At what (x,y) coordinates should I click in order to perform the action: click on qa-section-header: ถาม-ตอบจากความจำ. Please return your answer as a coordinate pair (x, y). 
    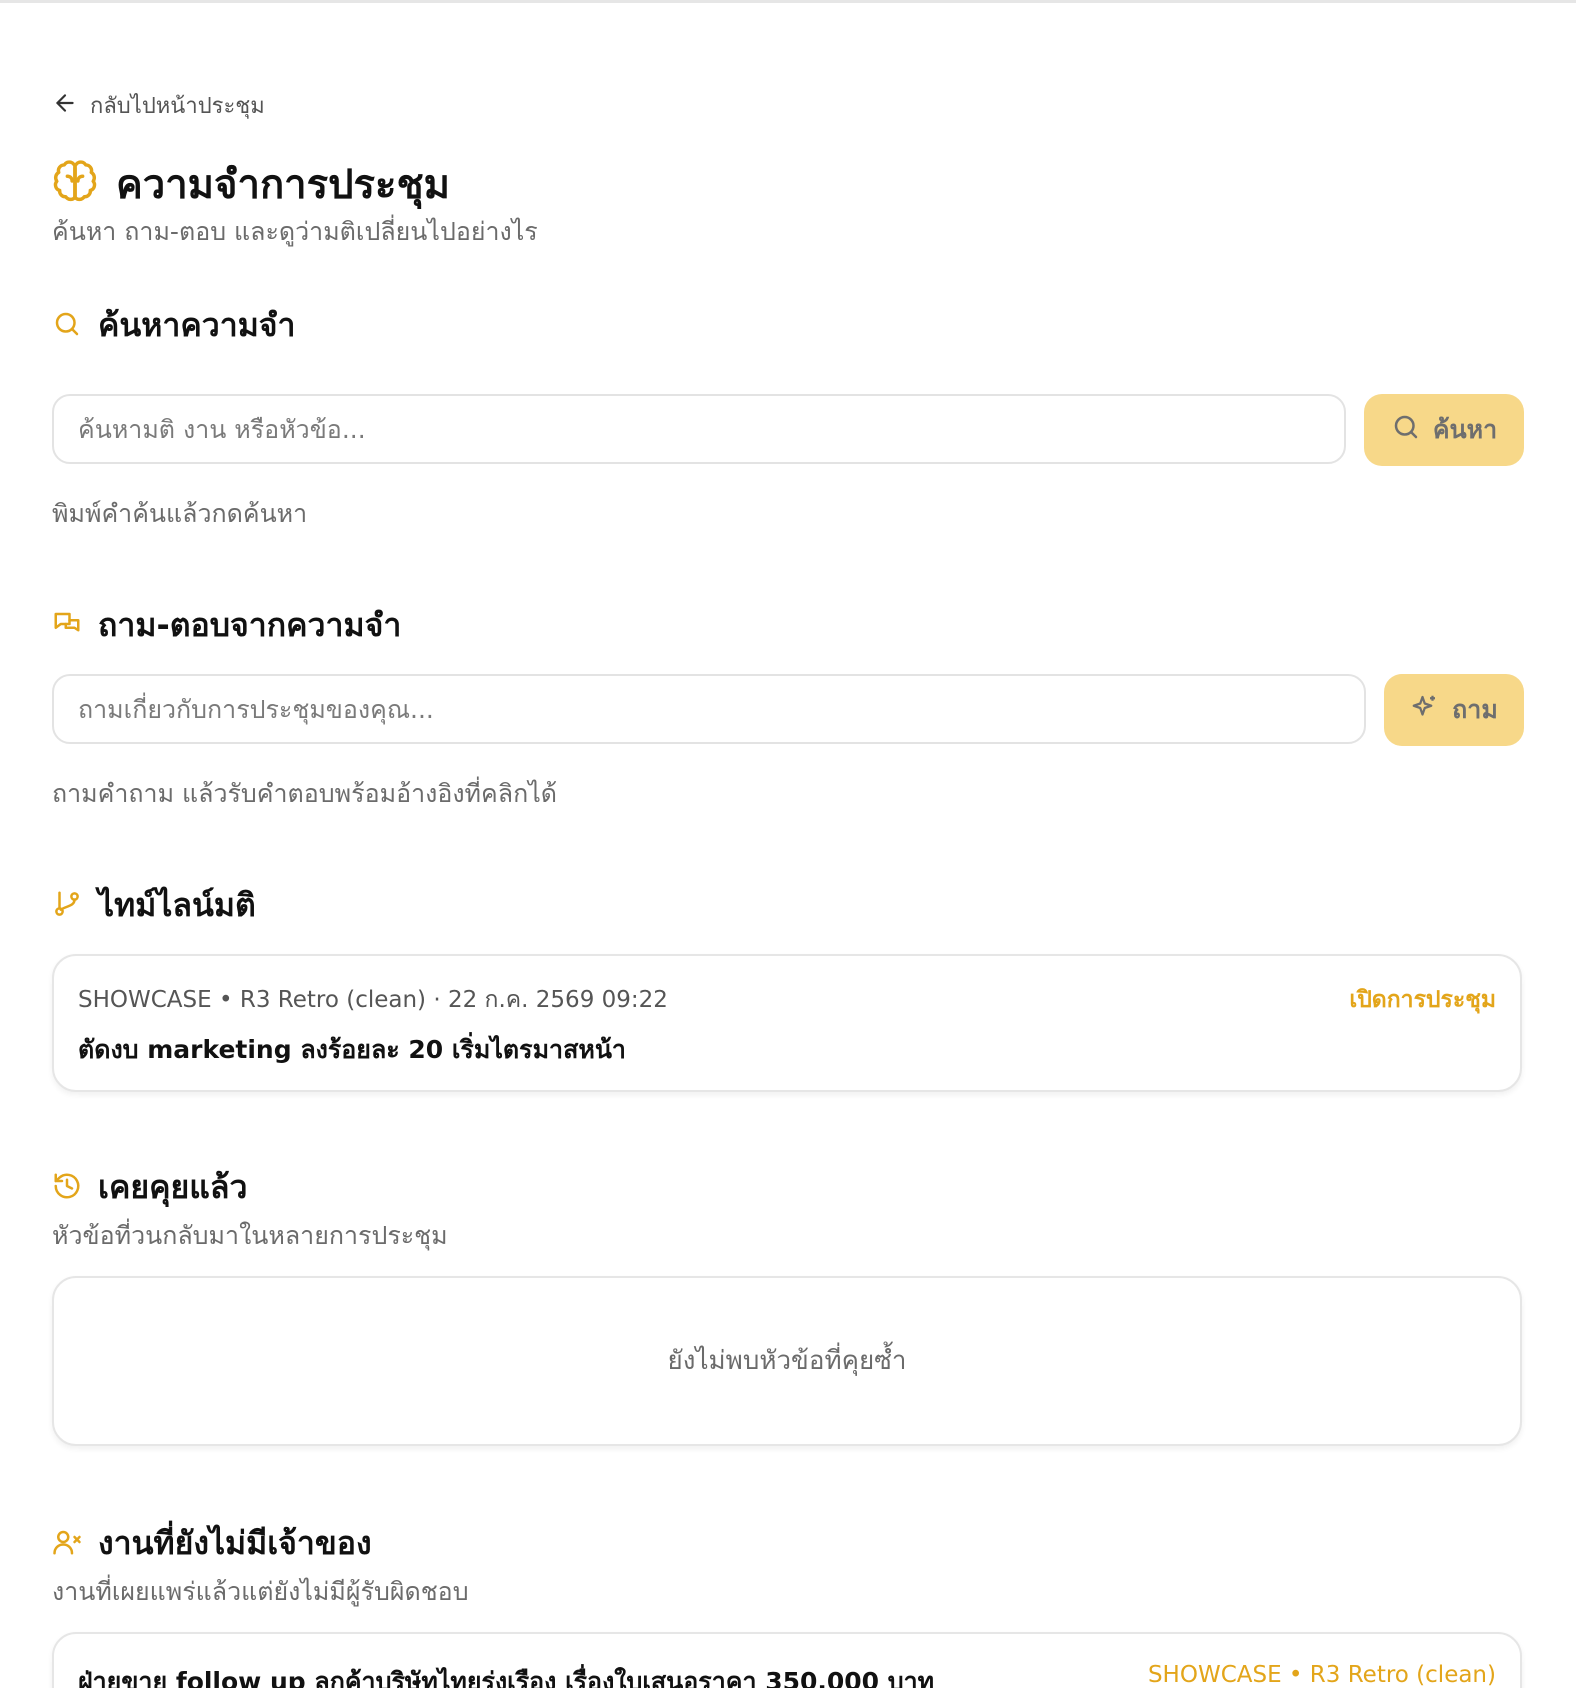
    Looking at the image, I should click on (226, 625).